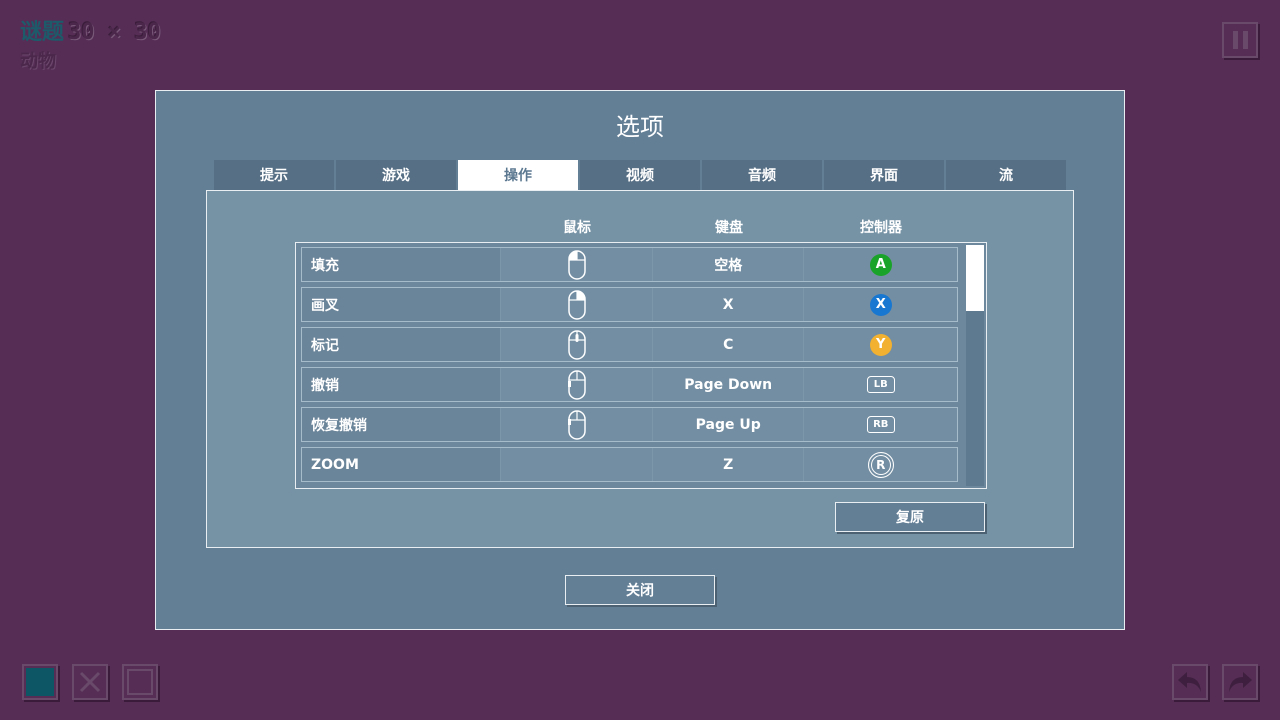 This screenshot has width=1280, height=720. I want to click on cross-tool-button, so click(90, 682).